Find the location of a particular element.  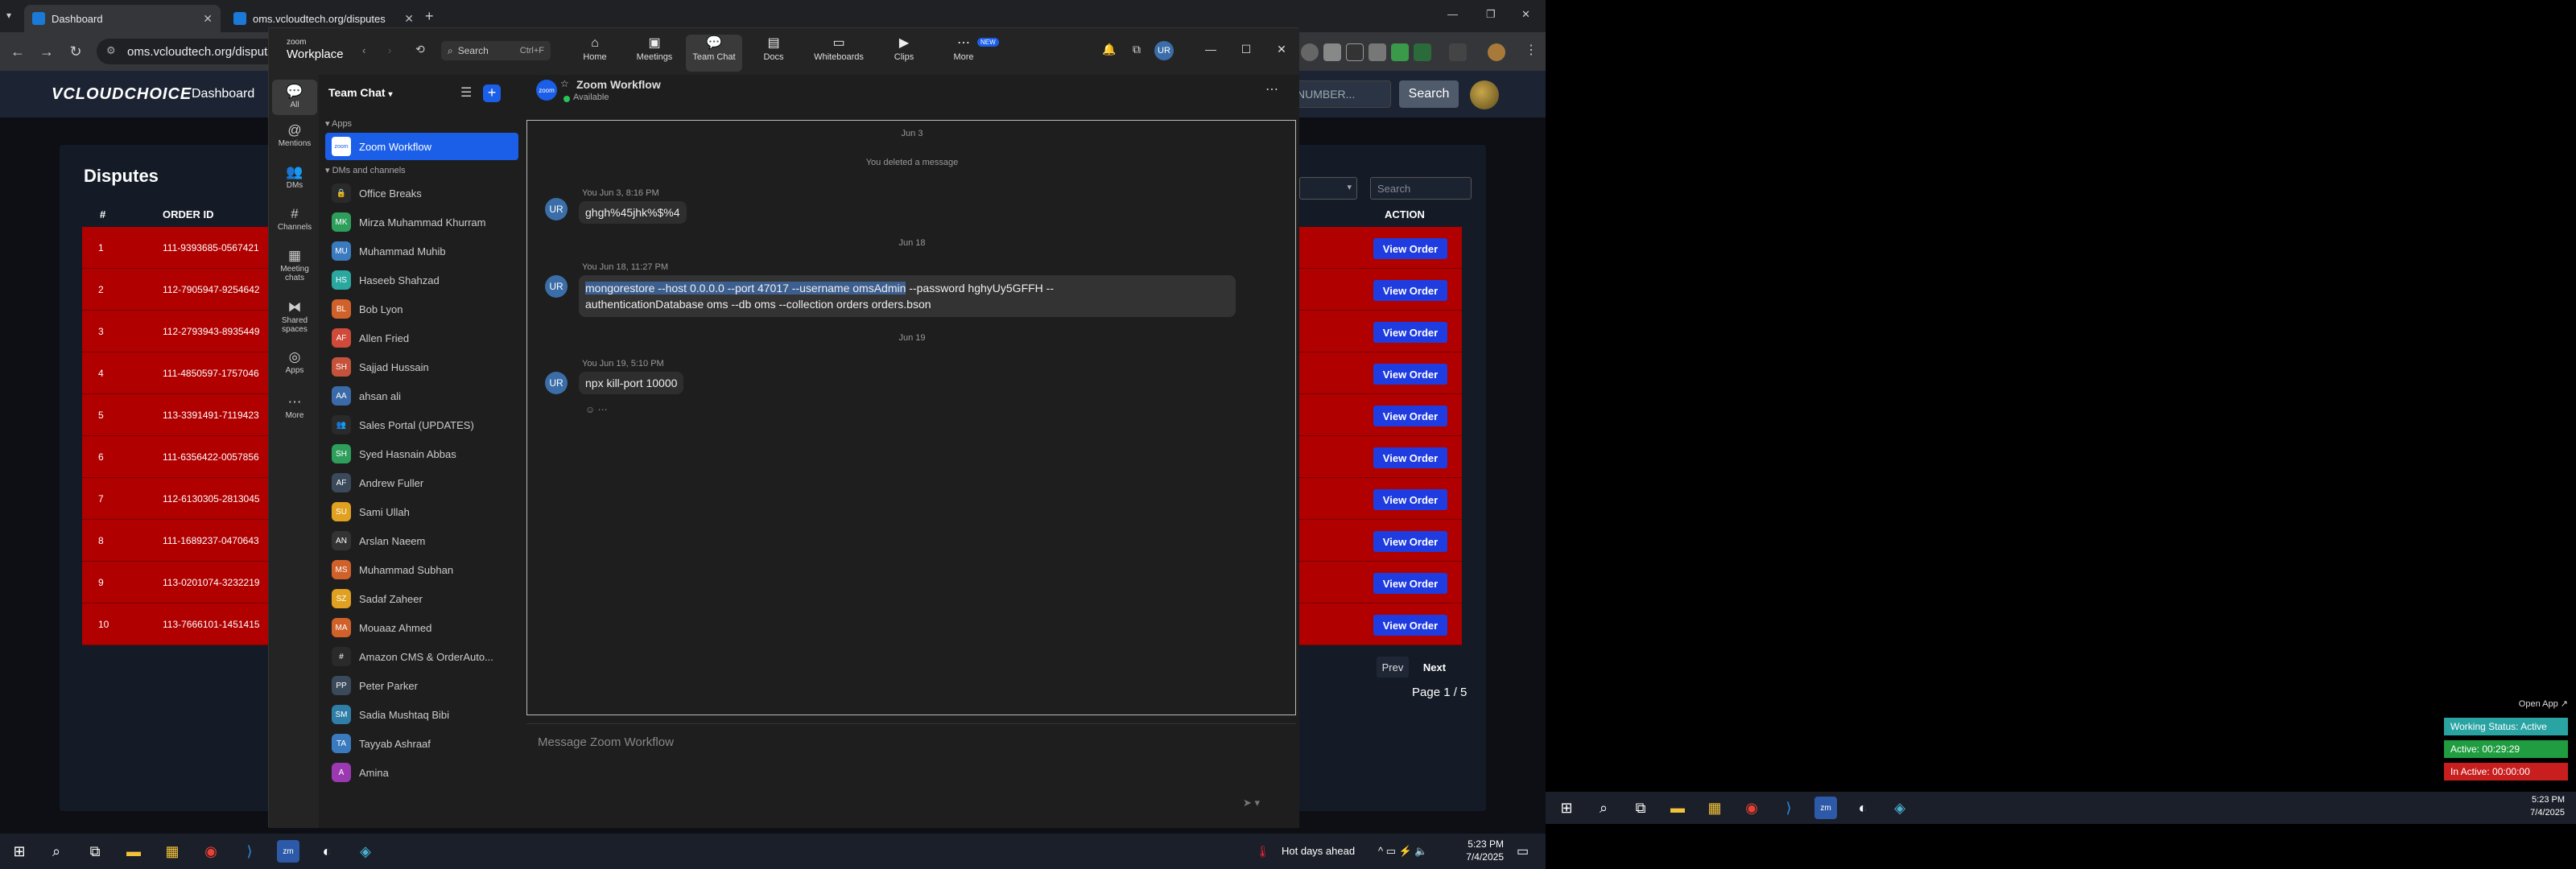

message-bubble: npx kill-port 10000 is located at coordinates (631, 383).